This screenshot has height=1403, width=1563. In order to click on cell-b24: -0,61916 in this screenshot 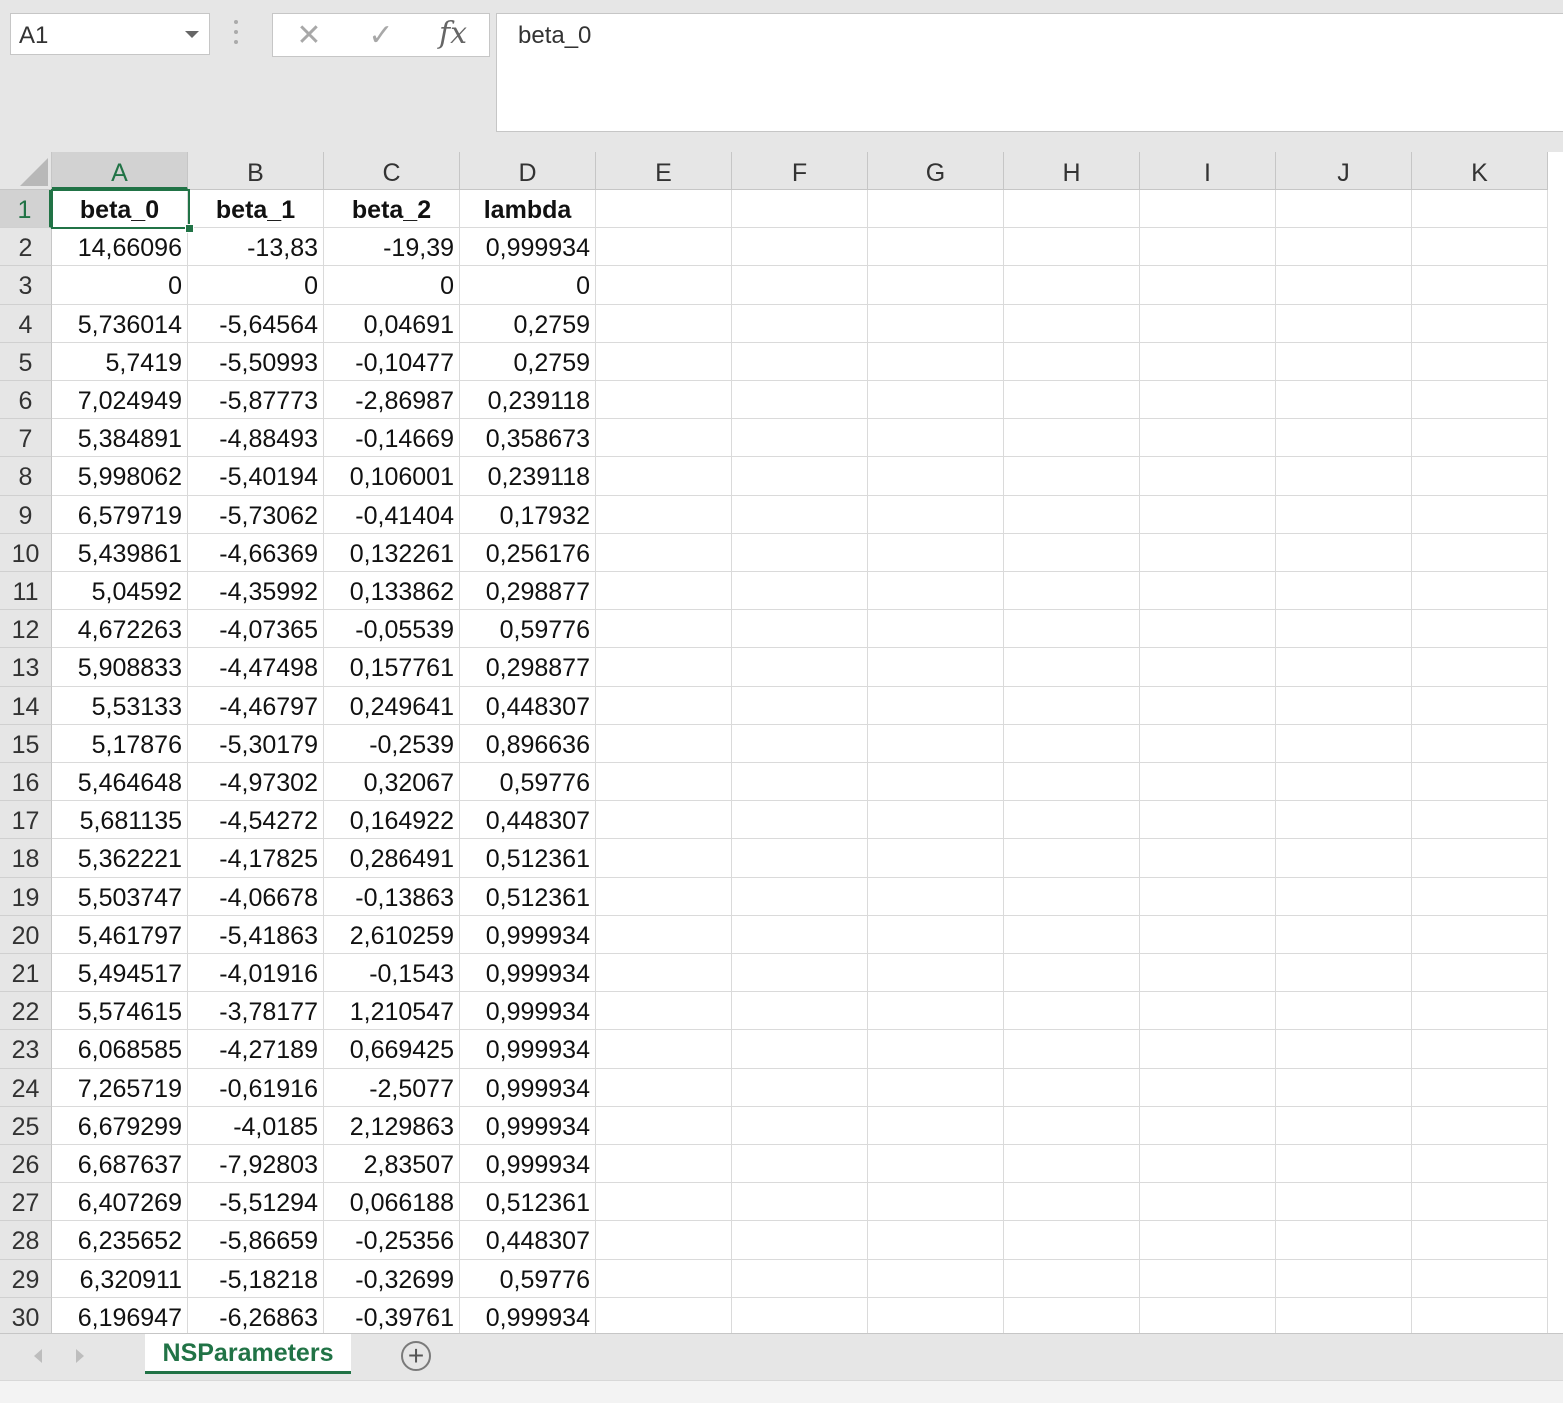, I will do `click(256, 1087)`.